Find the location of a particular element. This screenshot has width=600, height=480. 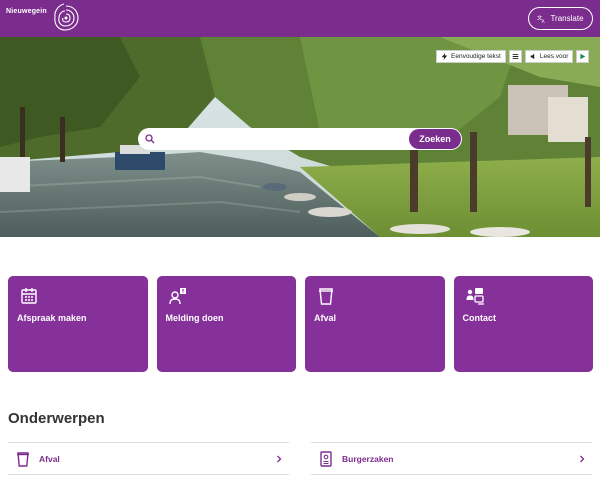

simple-text-button: Eenvoudige tekst is located at coordinates (471, 56).